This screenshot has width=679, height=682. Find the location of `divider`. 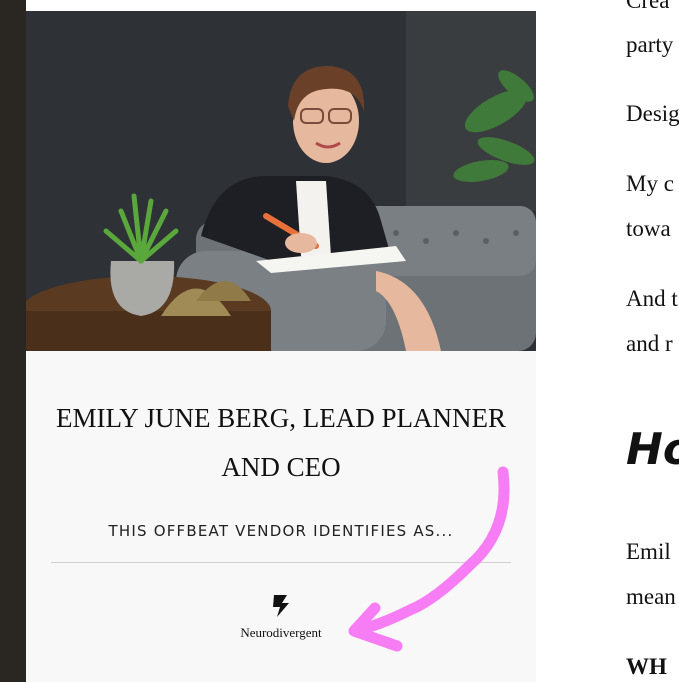

divider is located at coordinates (281, 562).